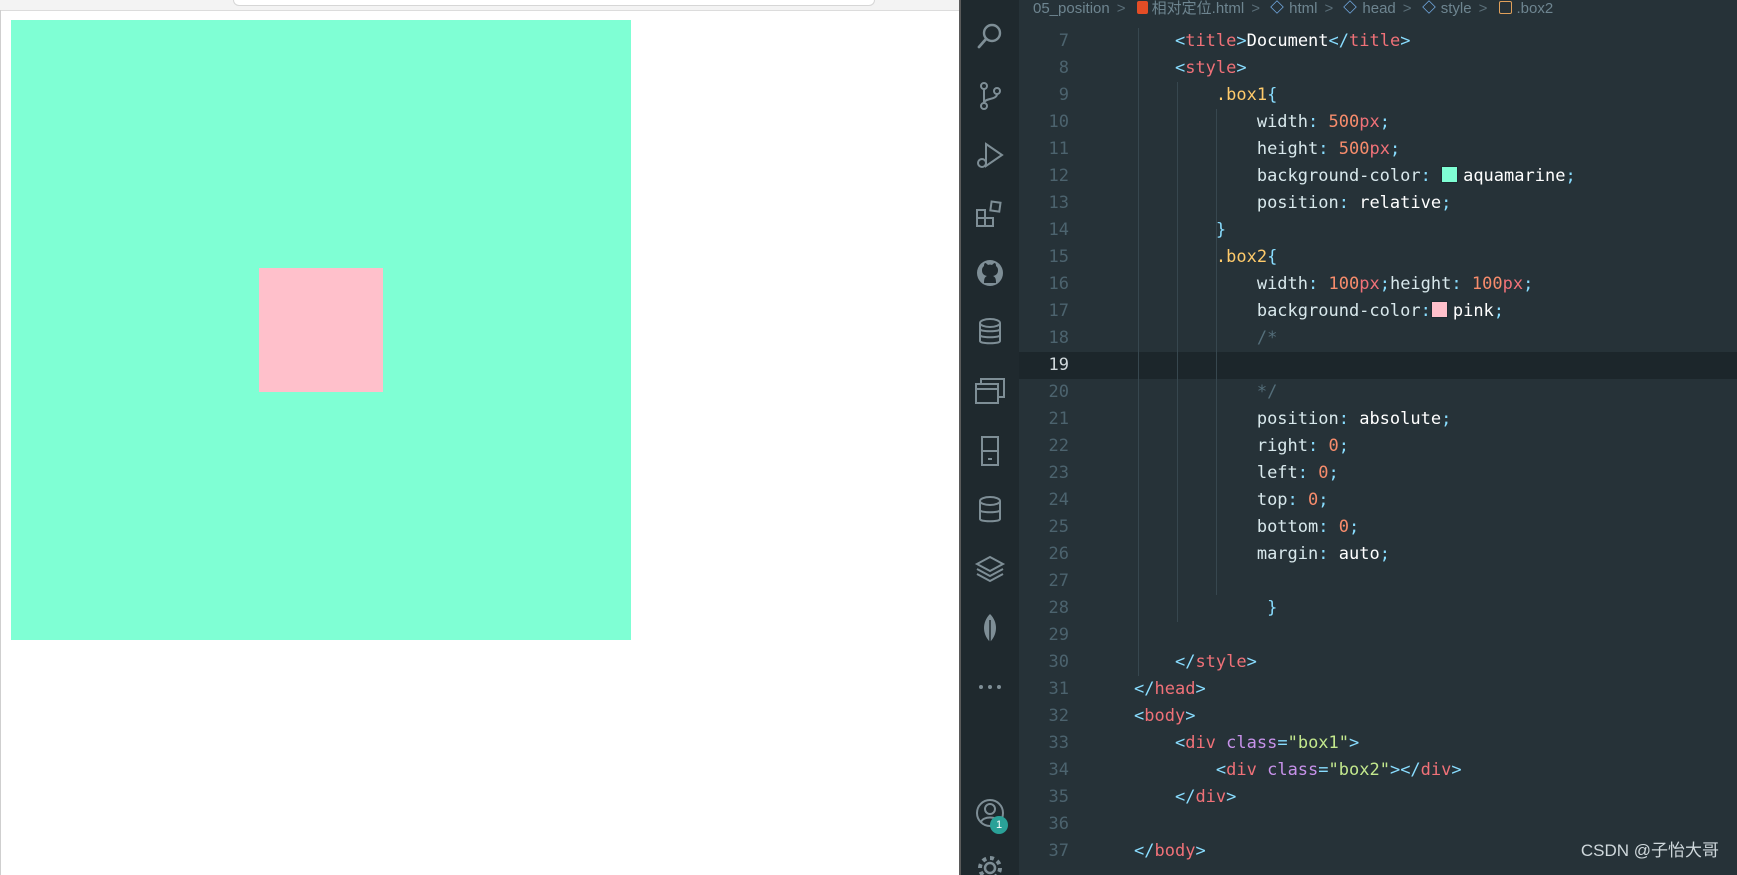 The height and width of the screenshot is (875, 1737). I want to click on windows-icon, so click(990, 391).